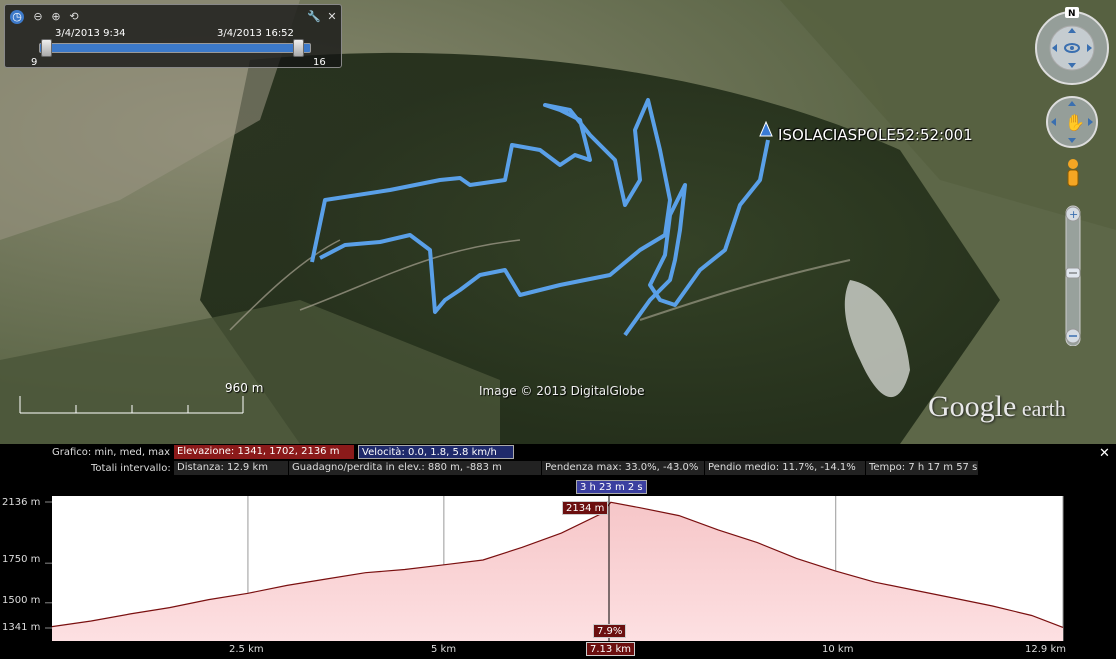 The height and width of the screenshot is (659, 1116). Describe the element at coordinates (838, 649) in the screenshot. I see `x-tick-2: 10 km` at that location.